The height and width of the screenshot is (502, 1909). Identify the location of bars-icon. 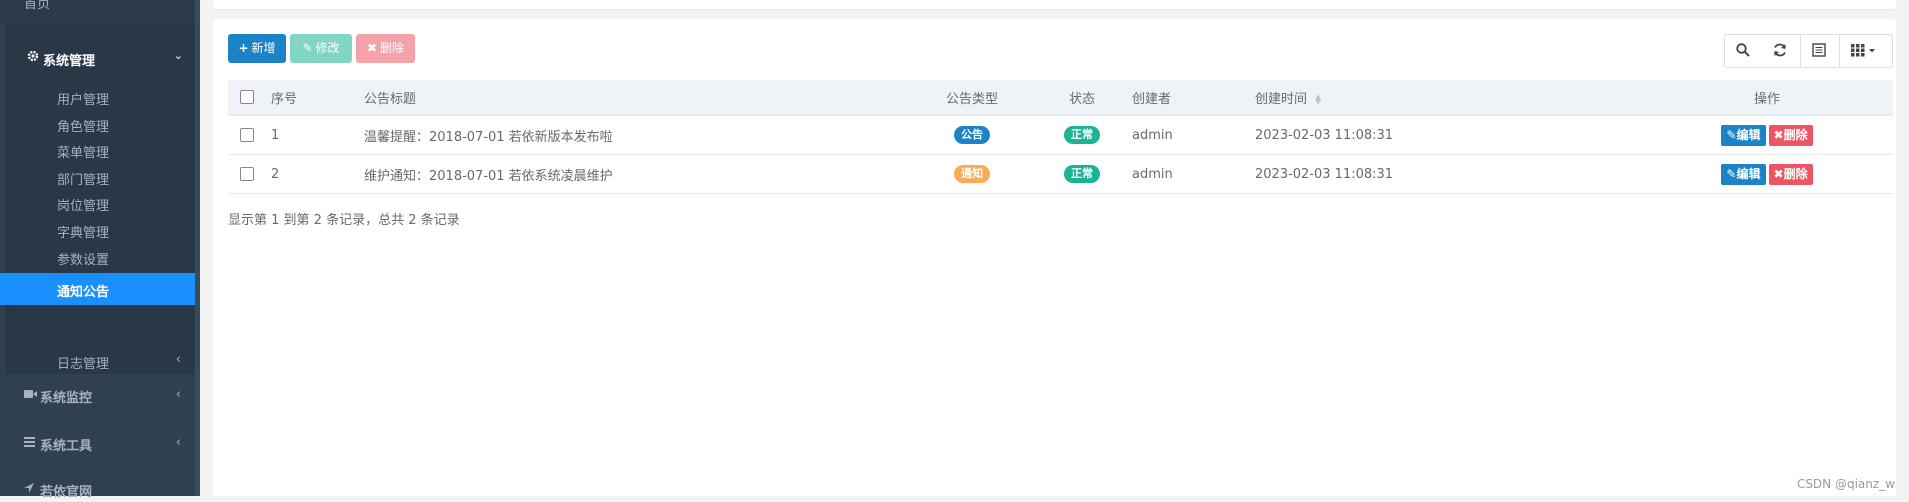
(29, 442).